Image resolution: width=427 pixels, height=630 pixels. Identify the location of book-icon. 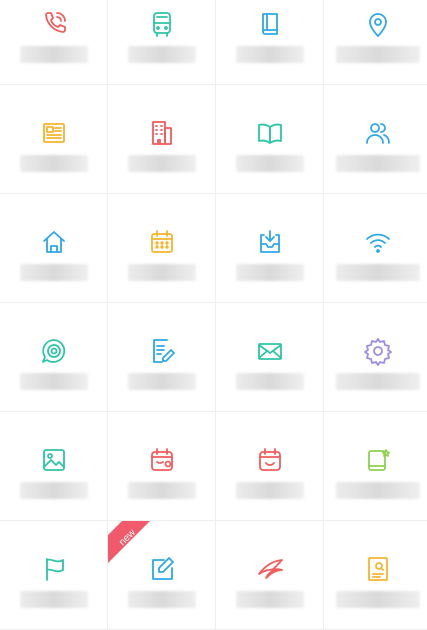
(270, 24).